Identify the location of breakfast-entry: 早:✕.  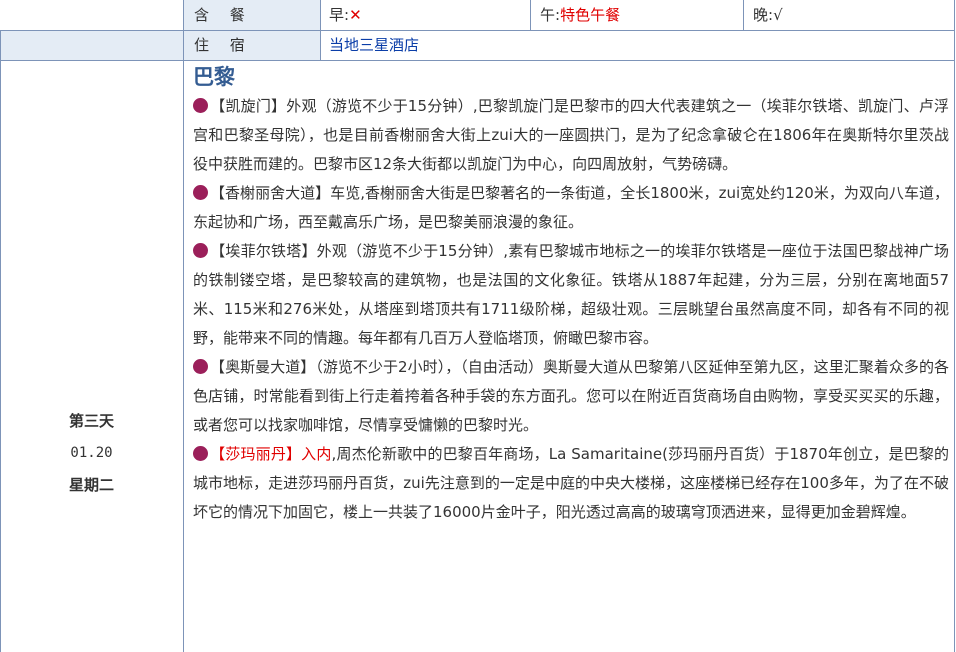
(345, 15).